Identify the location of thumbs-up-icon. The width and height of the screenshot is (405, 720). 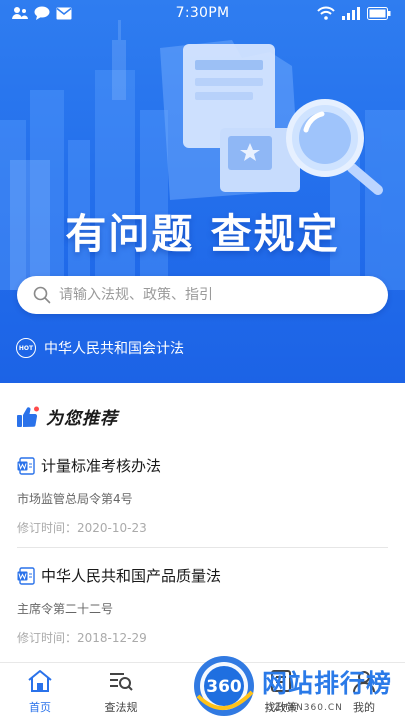
(28, 416).